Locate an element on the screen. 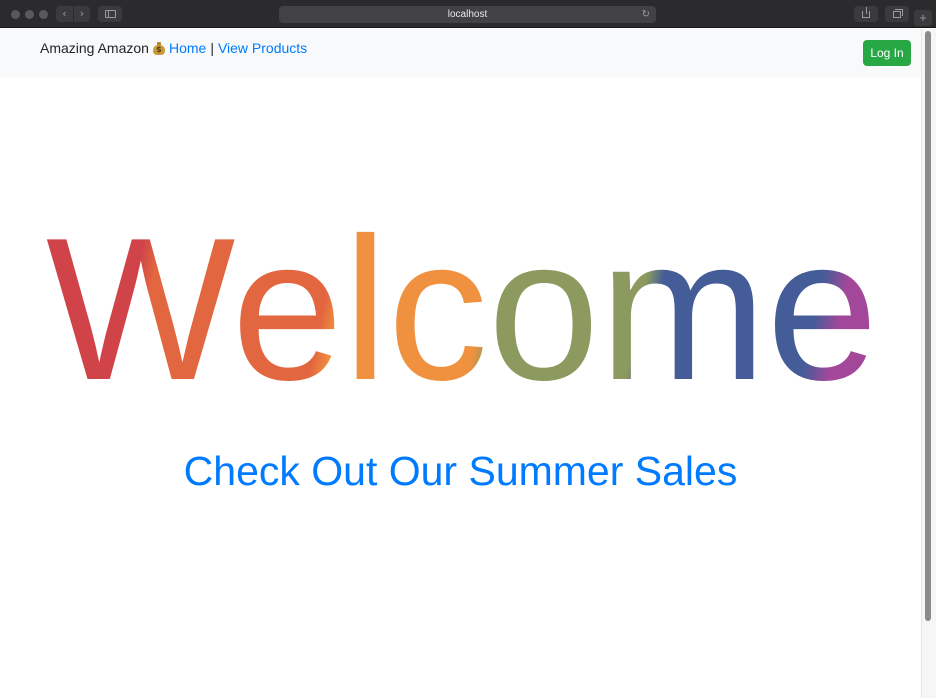  login-button: Log In is located at coordinates (887, 53).